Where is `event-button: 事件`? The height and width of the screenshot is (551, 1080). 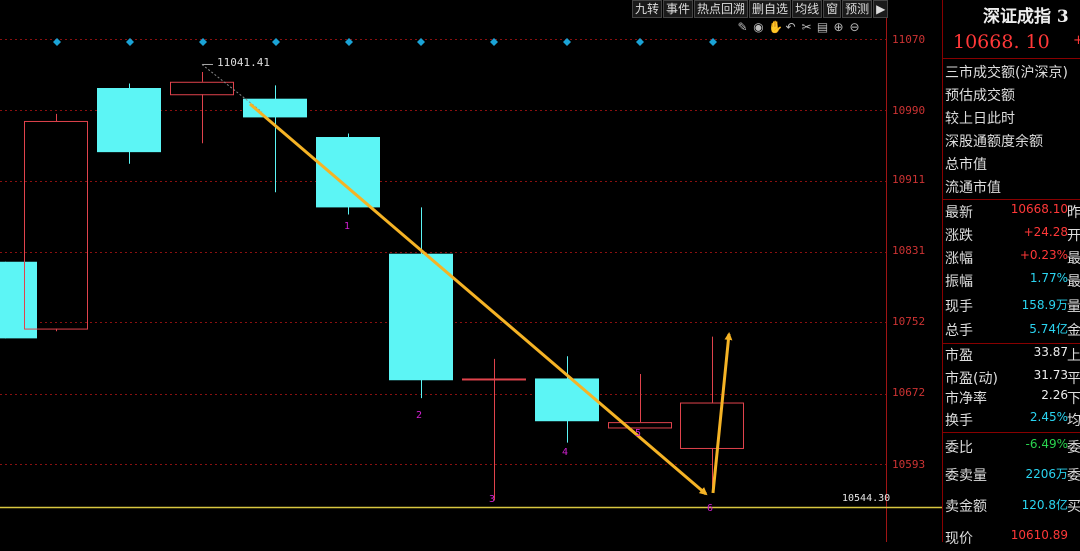 event-button: 事件 is located at coordinates (678, 9).